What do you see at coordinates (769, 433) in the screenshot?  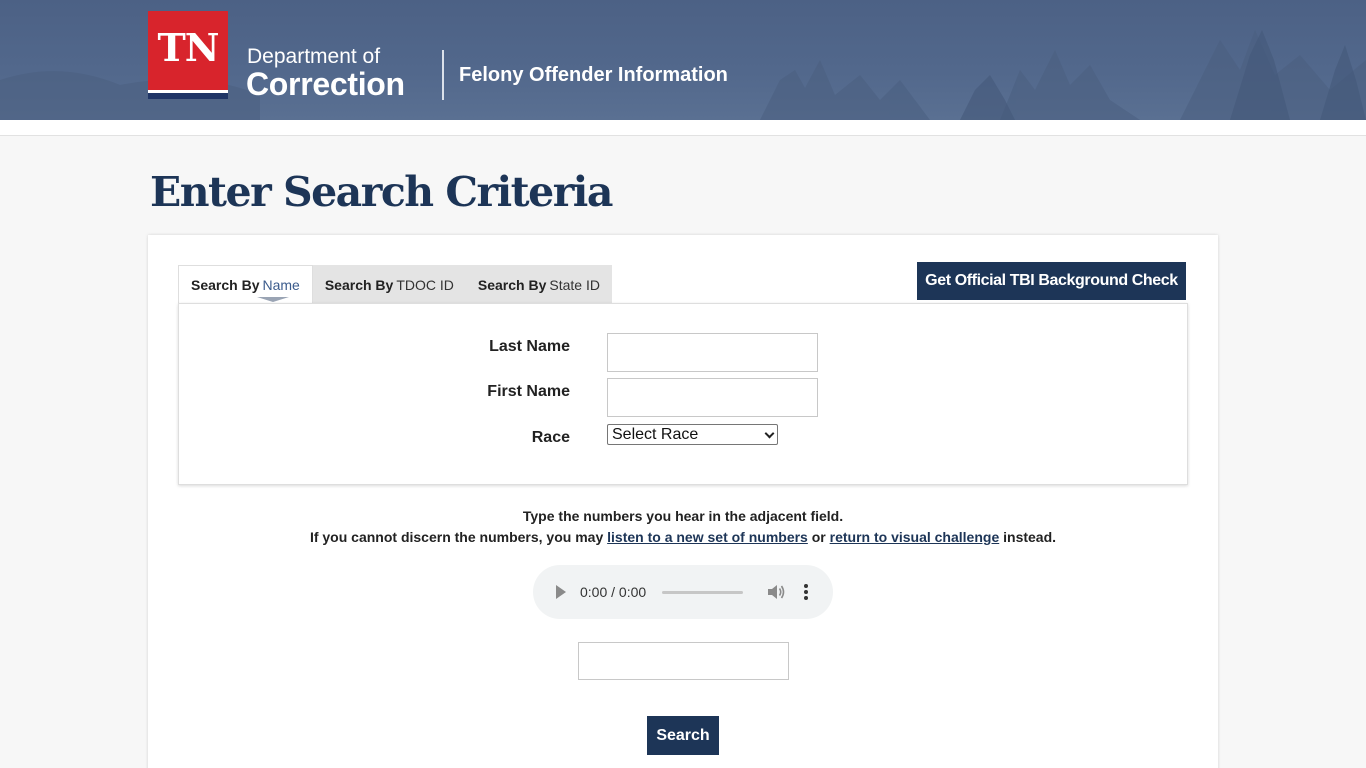 I see `chevron-down-icon` at bounding box center [769, 433].